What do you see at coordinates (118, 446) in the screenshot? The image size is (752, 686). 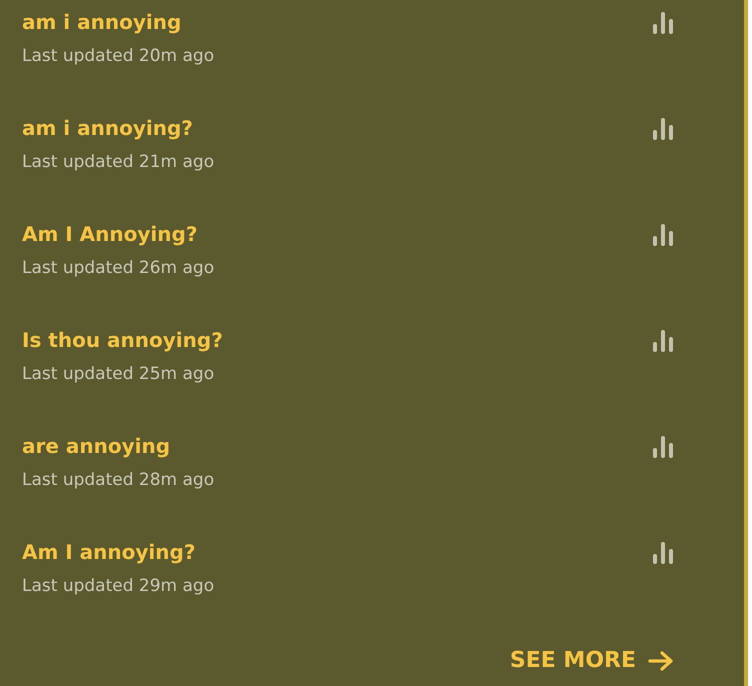 I see `quiz-title-link: are annoying` at bounding box center [118, 446].